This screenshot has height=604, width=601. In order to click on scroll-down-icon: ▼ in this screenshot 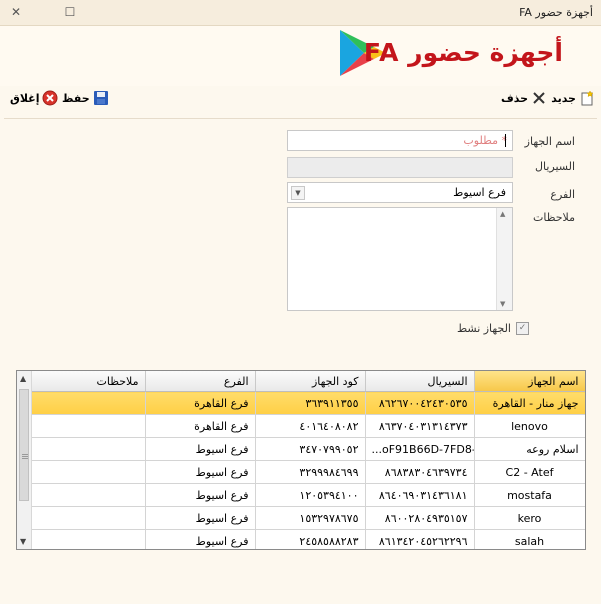, I will do `click(502, 304)`.